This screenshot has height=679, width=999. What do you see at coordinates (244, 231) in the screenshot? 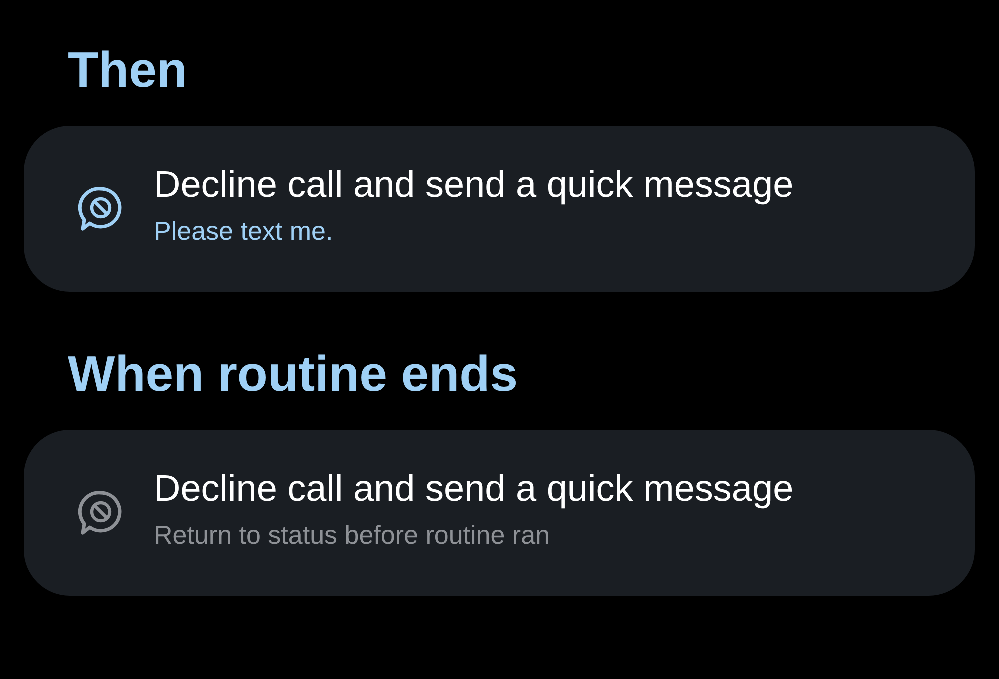
I see `action-subtitle: Please text me.` at bounding box center [244, 231].